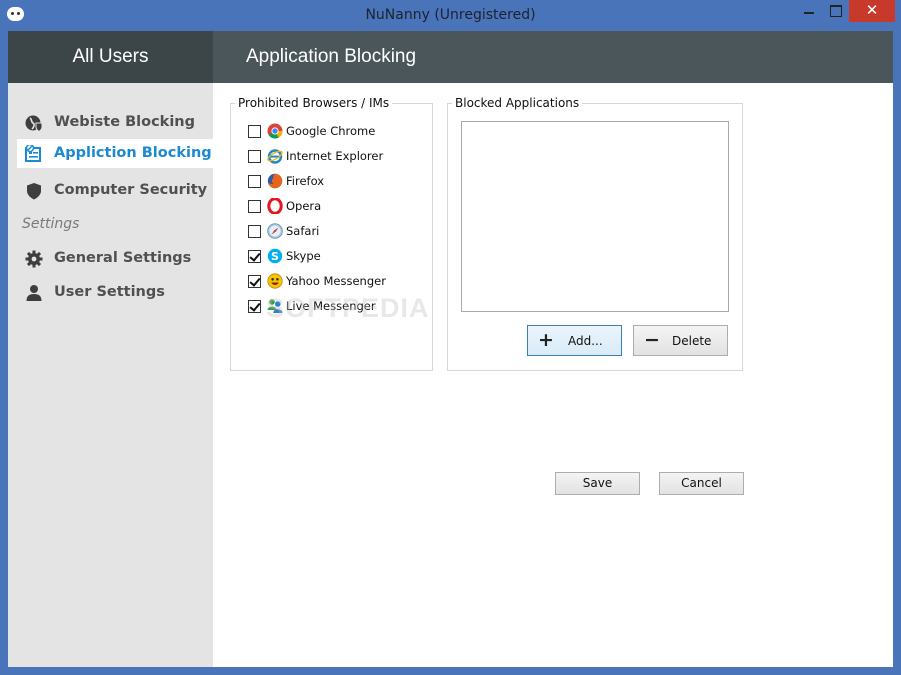 The image size is (901, 675). I want to click on svg-text: S, so click(275, 256).